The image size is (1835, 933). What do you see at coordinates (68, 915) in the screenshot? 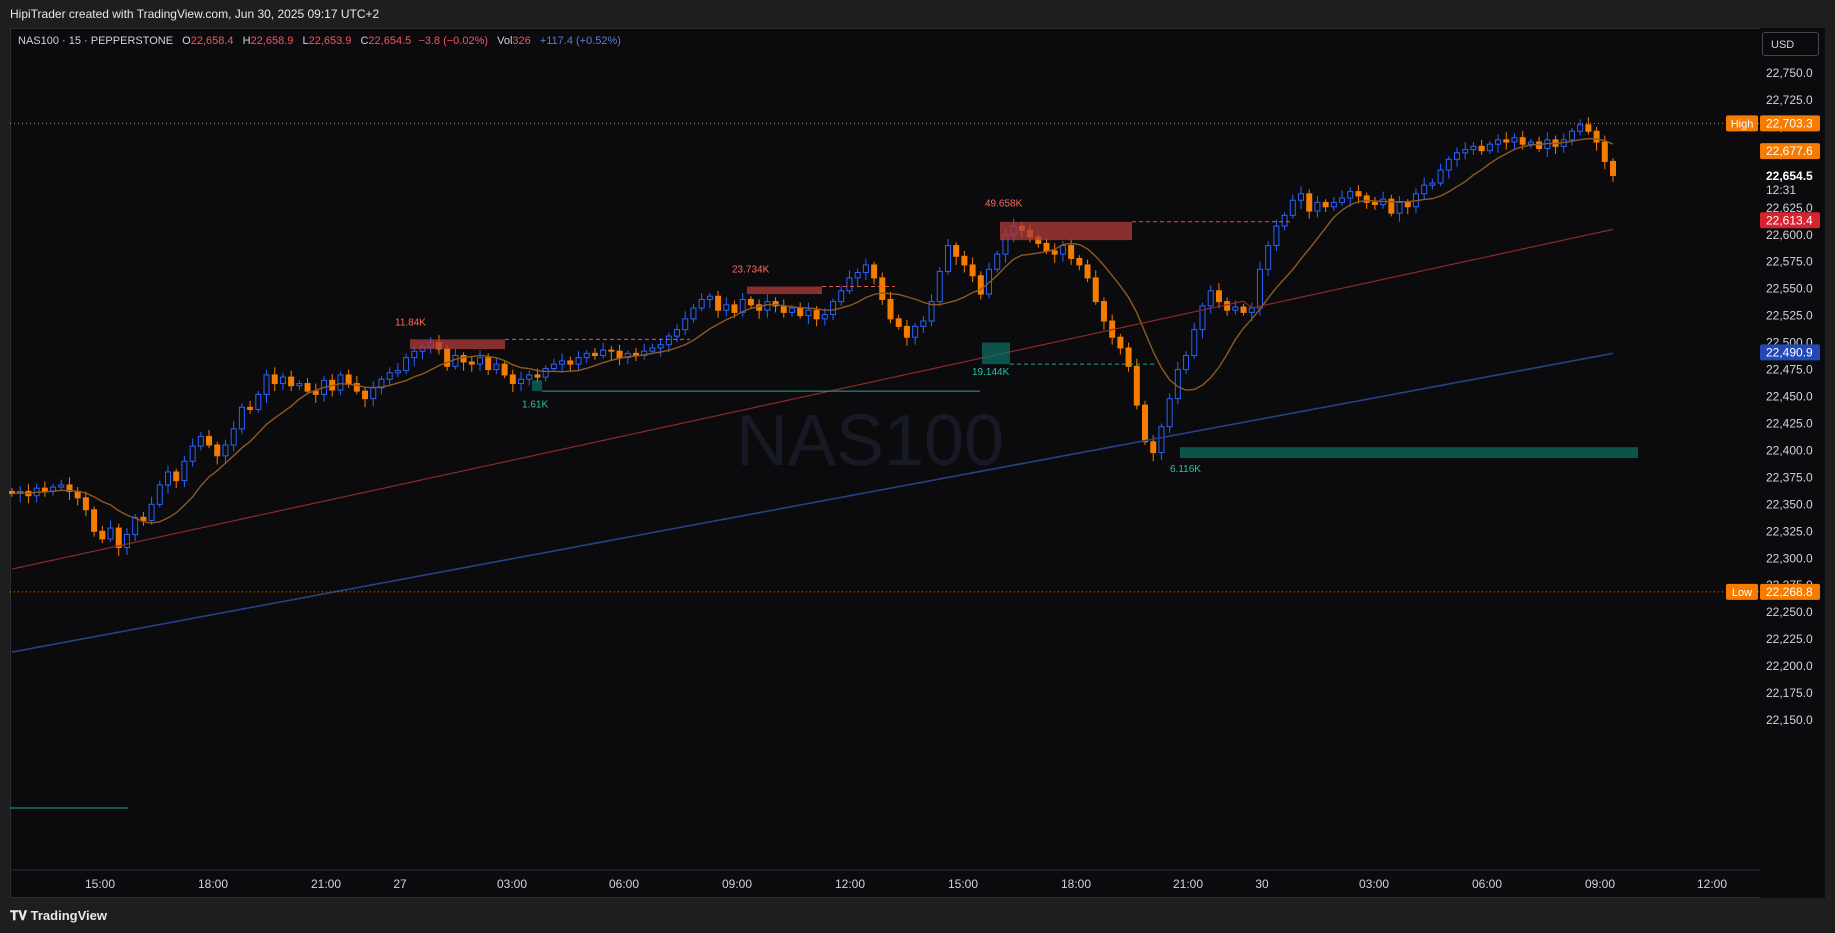
I see `brand-name: TradingView` at bounding box center [68, 915].